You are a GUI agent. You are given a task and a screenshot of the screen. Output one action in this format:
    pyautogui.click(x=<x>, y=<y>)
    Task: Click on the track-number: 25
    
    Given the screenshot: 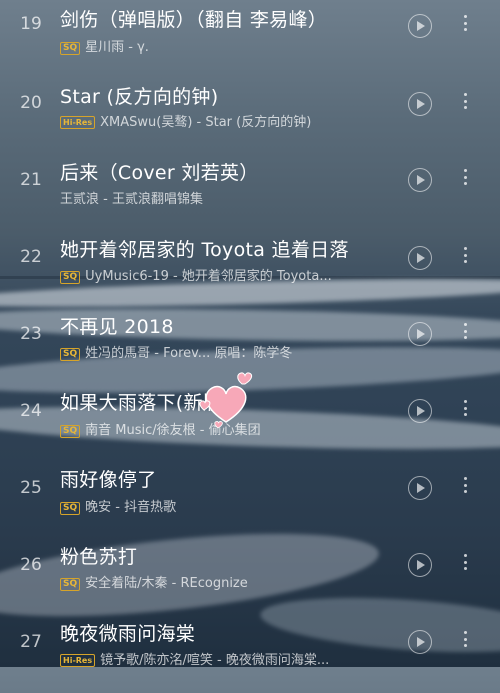 What is the action you would take?
    pyautogui.click(x=31, y=488)
    